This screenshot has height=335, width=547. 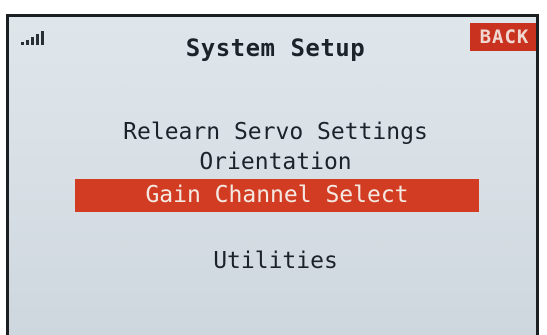 I want to click on screen-dust-mark, so click(x=270, y=48).